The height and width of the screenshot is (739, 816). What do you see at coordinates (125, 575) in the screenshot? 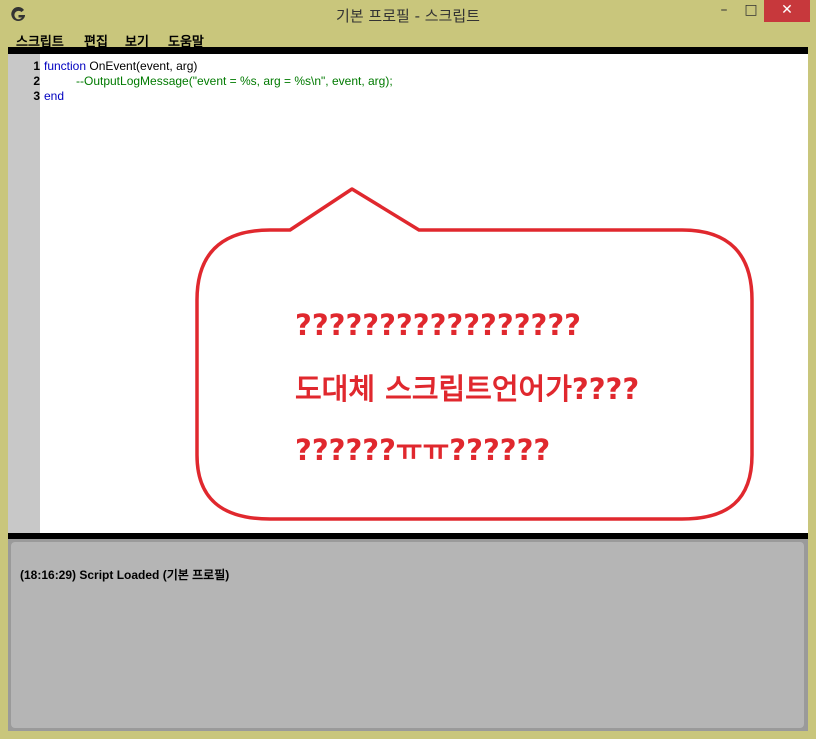
I see `log-message: (18:16:29) Script Loaded (기본 프로필)` at bounding box center [125, 575].